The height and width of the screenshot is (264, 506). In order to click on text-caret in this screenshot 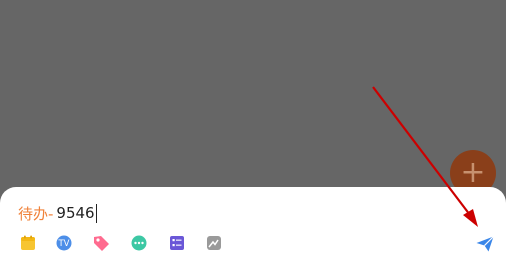, I will do `click(96, 213)`.